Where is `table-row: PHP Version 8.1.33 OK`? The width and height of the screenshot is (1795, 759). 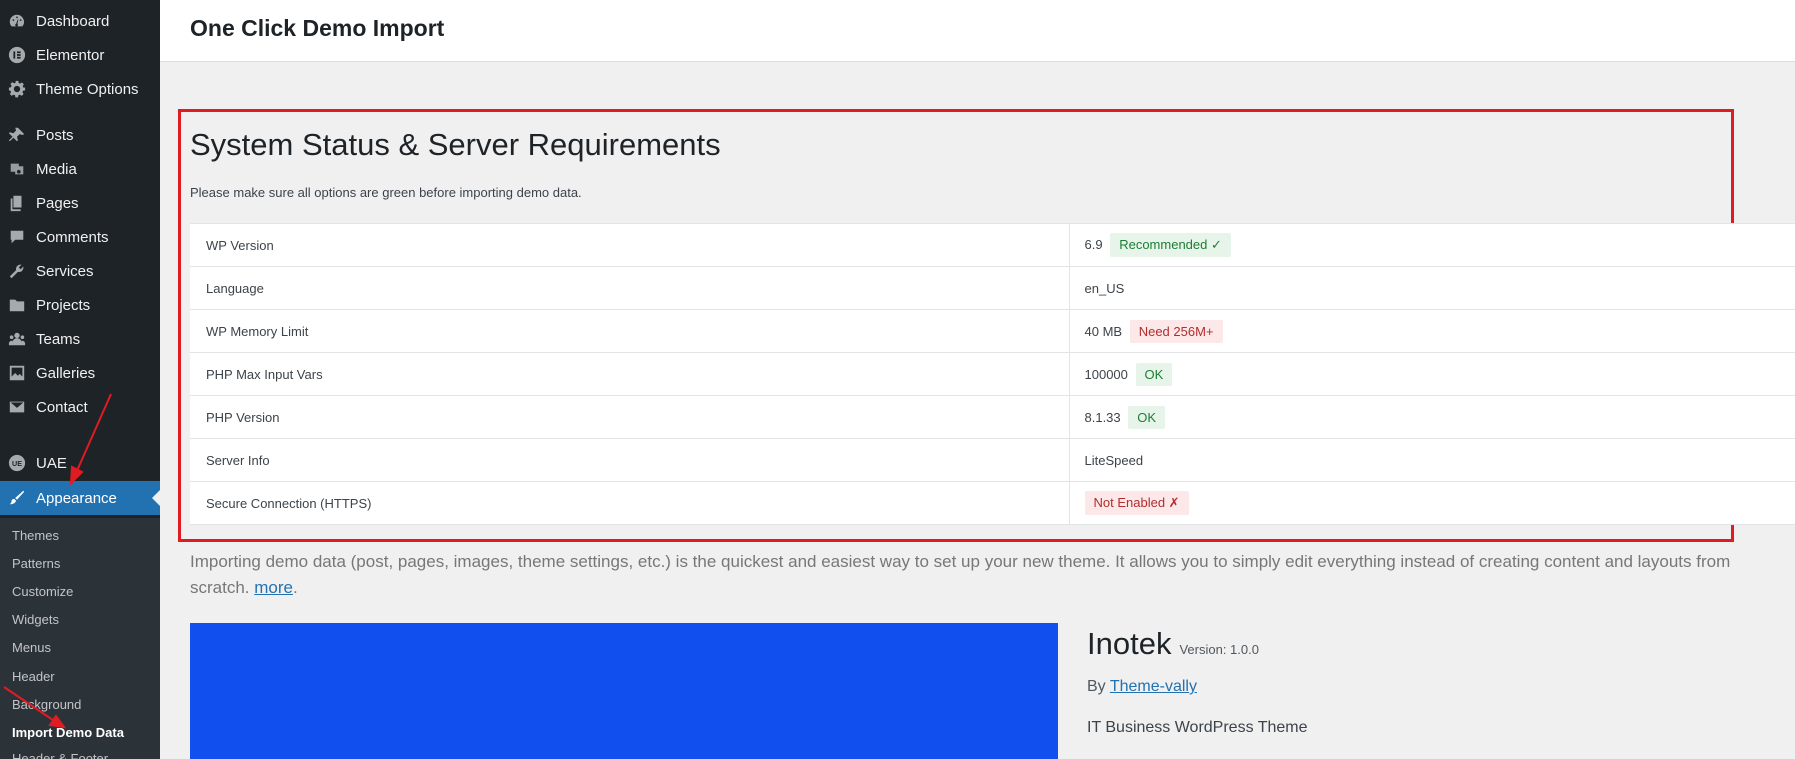 table-row: PHP Version 8.1.33 OK is located at coordinates (992, 417).